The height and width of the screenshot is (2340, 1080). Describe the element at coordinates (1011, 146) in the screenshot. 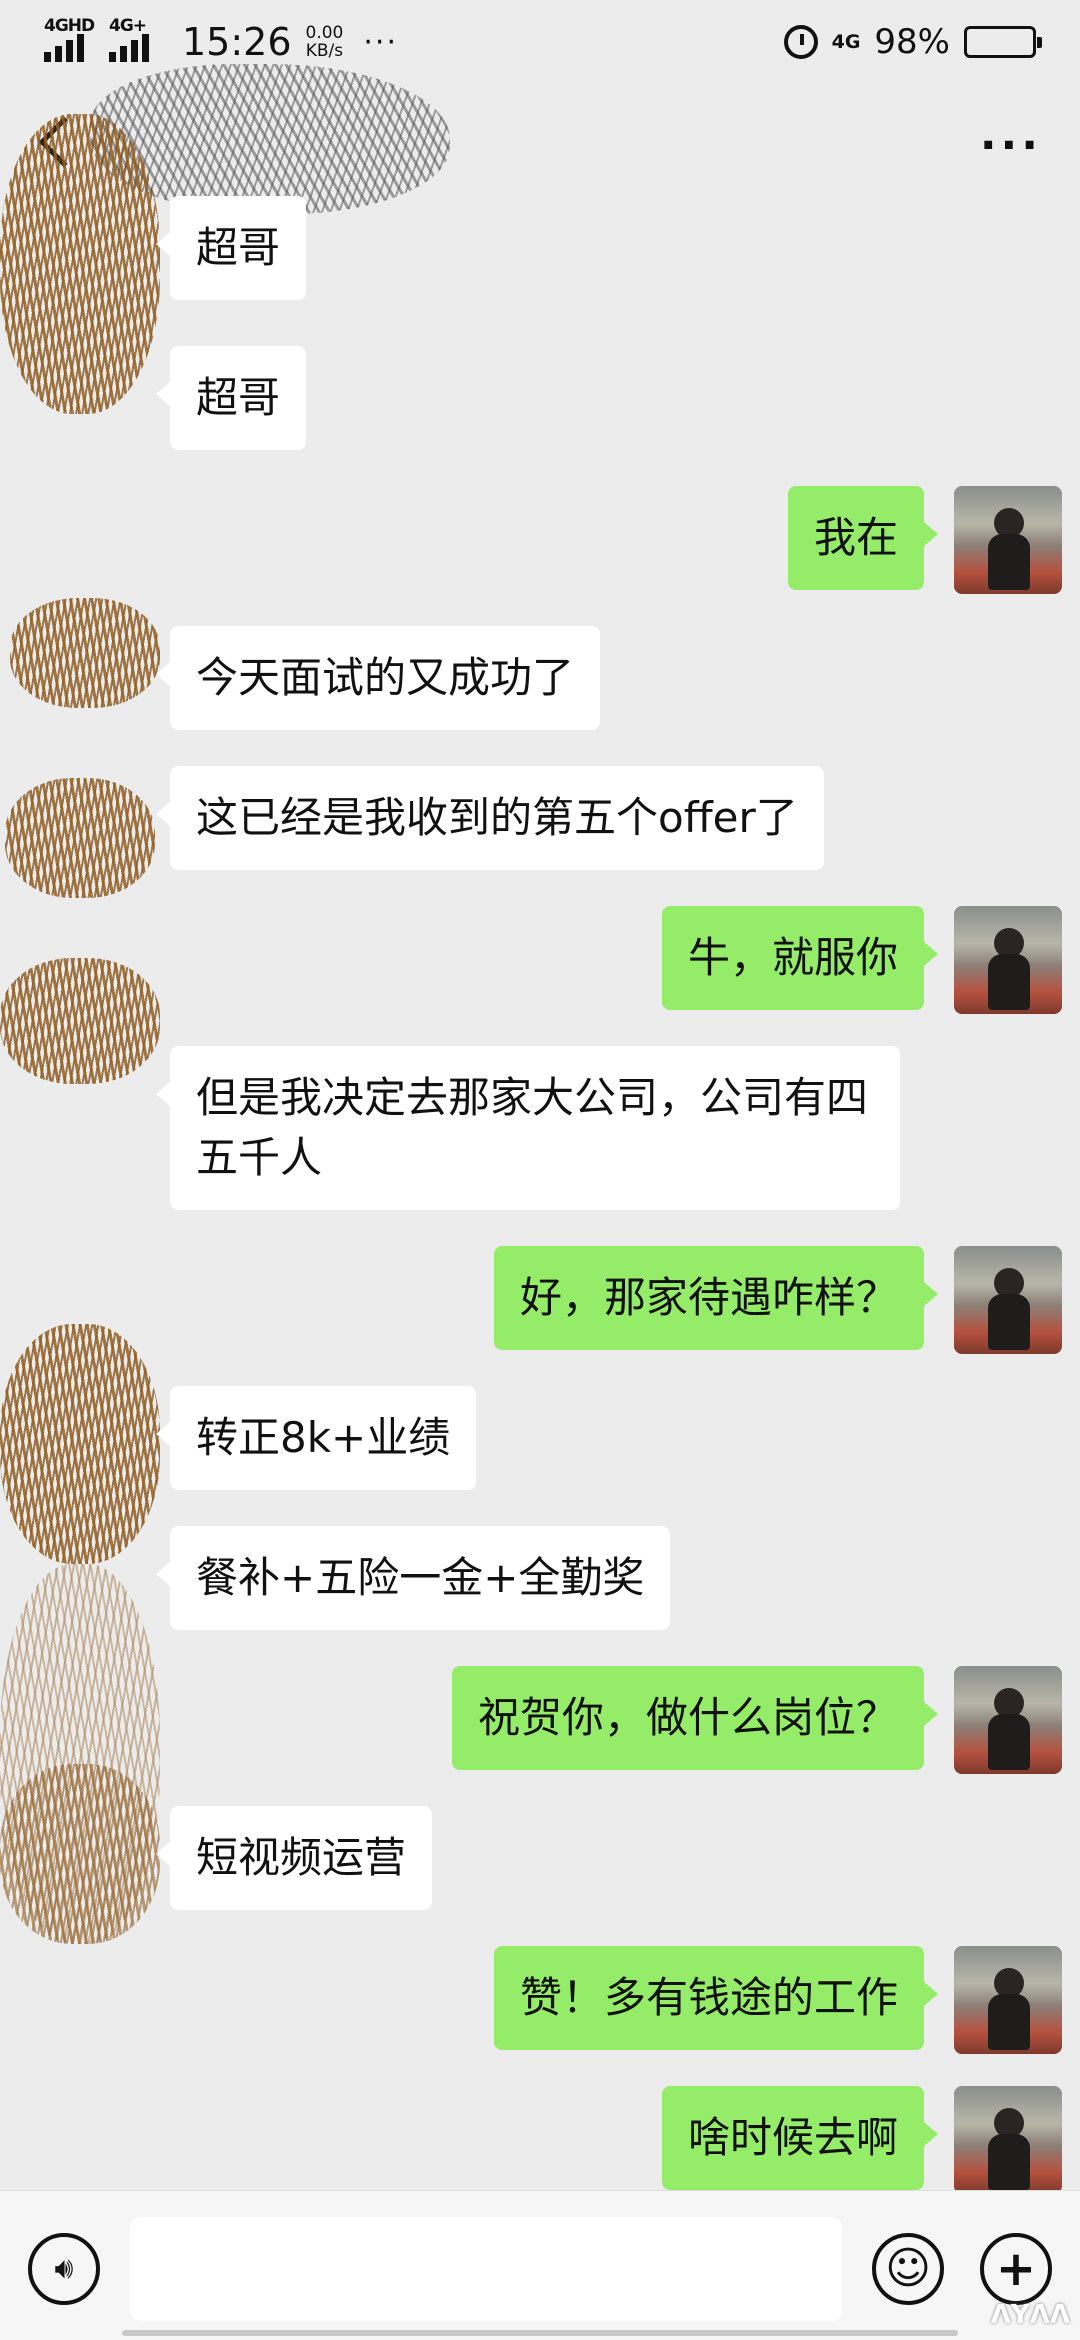

I see `more-options-icon: ···` at that location.